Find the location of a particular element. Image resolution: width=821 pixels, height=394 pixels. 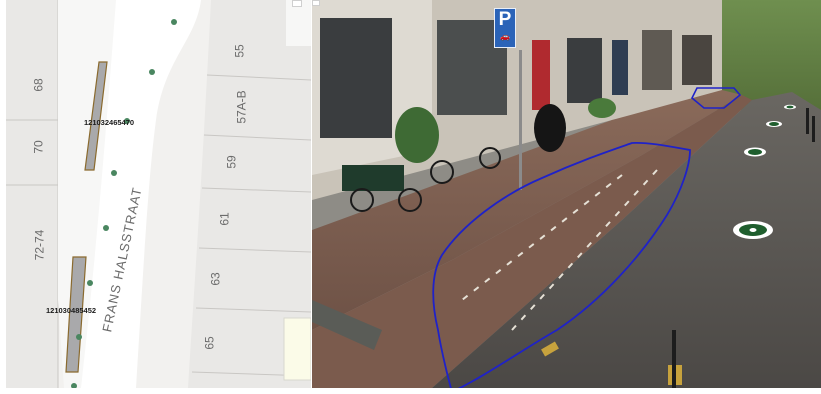

parking-sign: P 🚗 is located at coordinates (505, 28).